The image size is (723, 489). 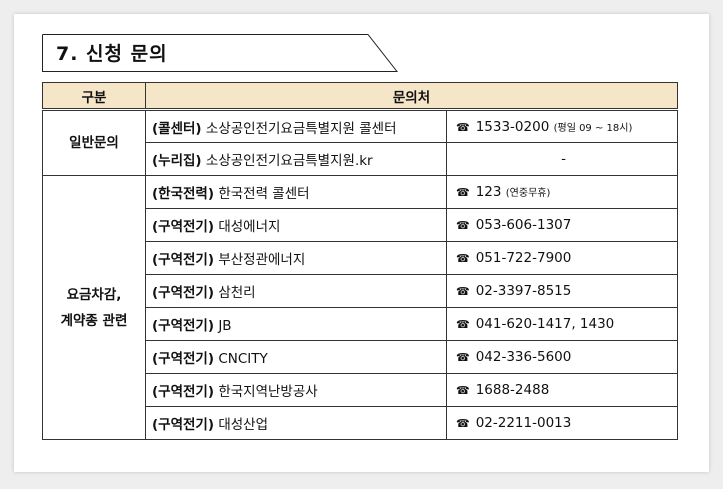 I want to click on phone-cell: ☎ 02-2211-0013, so click(x=562, y=423).